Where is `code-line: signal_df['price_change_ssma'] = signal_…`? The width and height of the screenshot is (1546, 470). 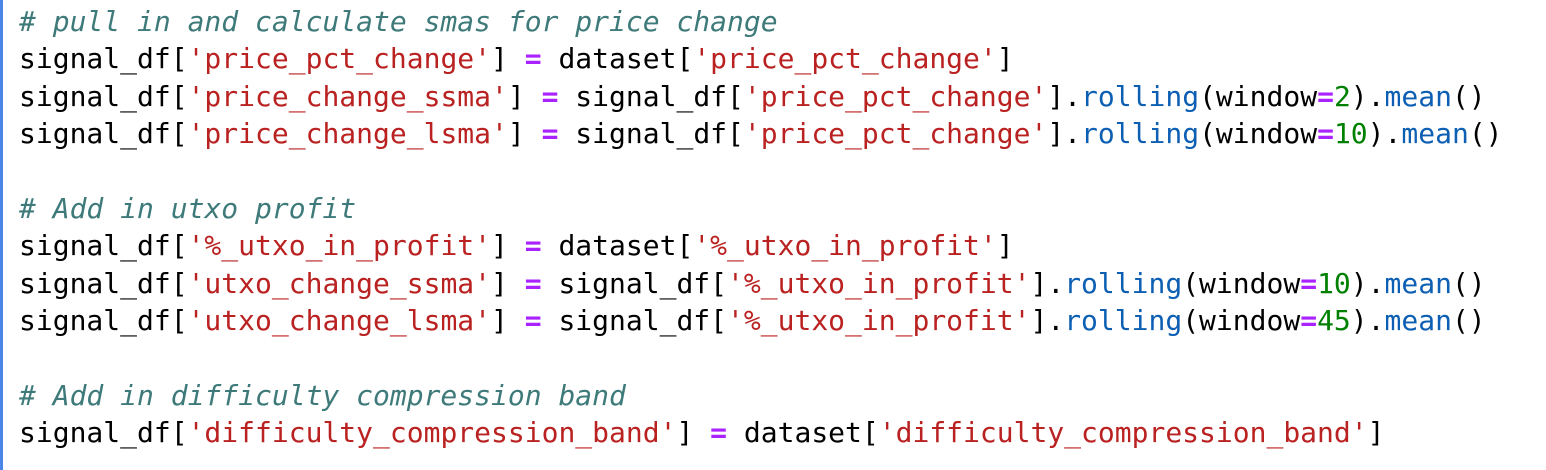
code-line: signal_df['price_change_ssma'] = signal_… is located at coordinates (761, 96).